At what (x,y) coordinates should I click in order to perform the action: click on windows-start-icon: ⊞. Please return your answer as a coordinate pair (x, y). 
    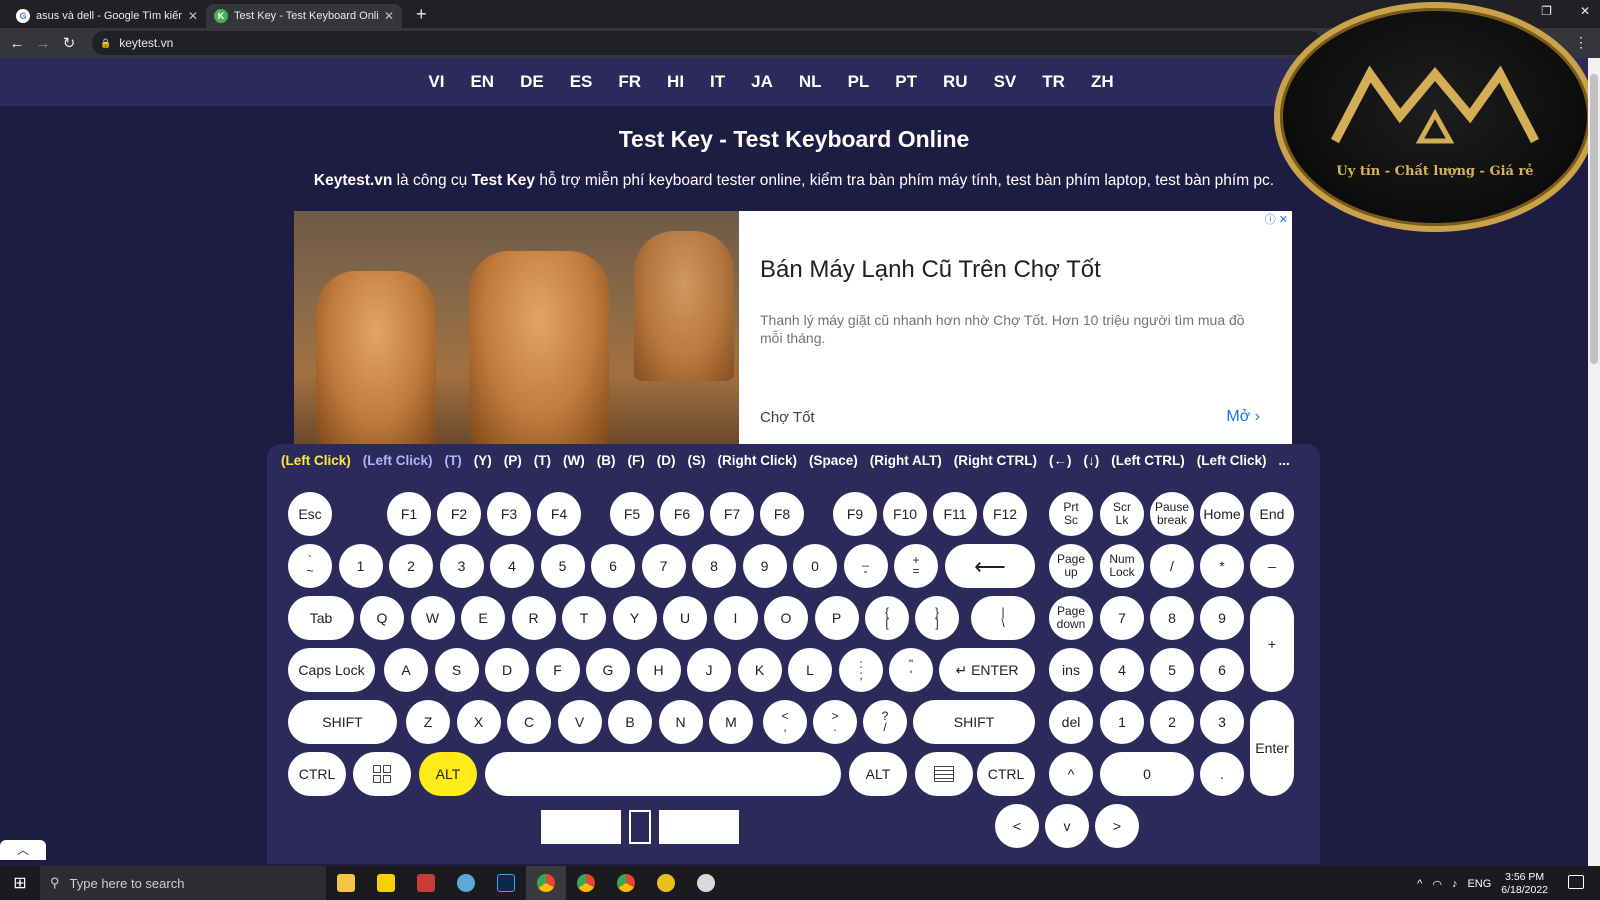
    Looking at the image, I should click on (20, 883).